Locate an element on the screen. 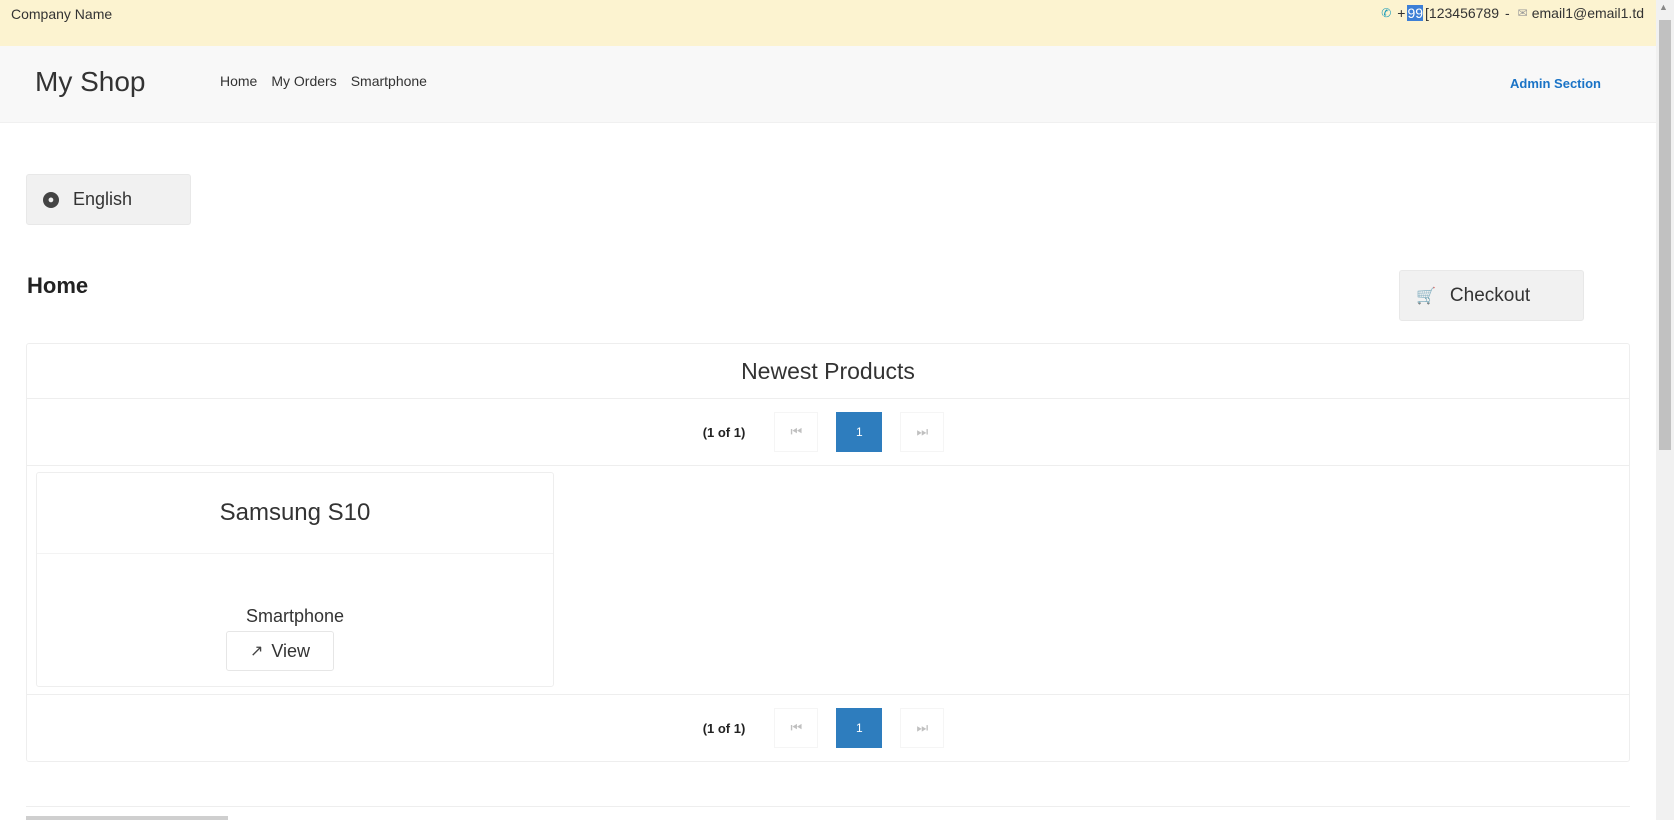 The height and width of the screenshot is (827, 1674). product-category: Smartphone is located at coordinates (295, 616).